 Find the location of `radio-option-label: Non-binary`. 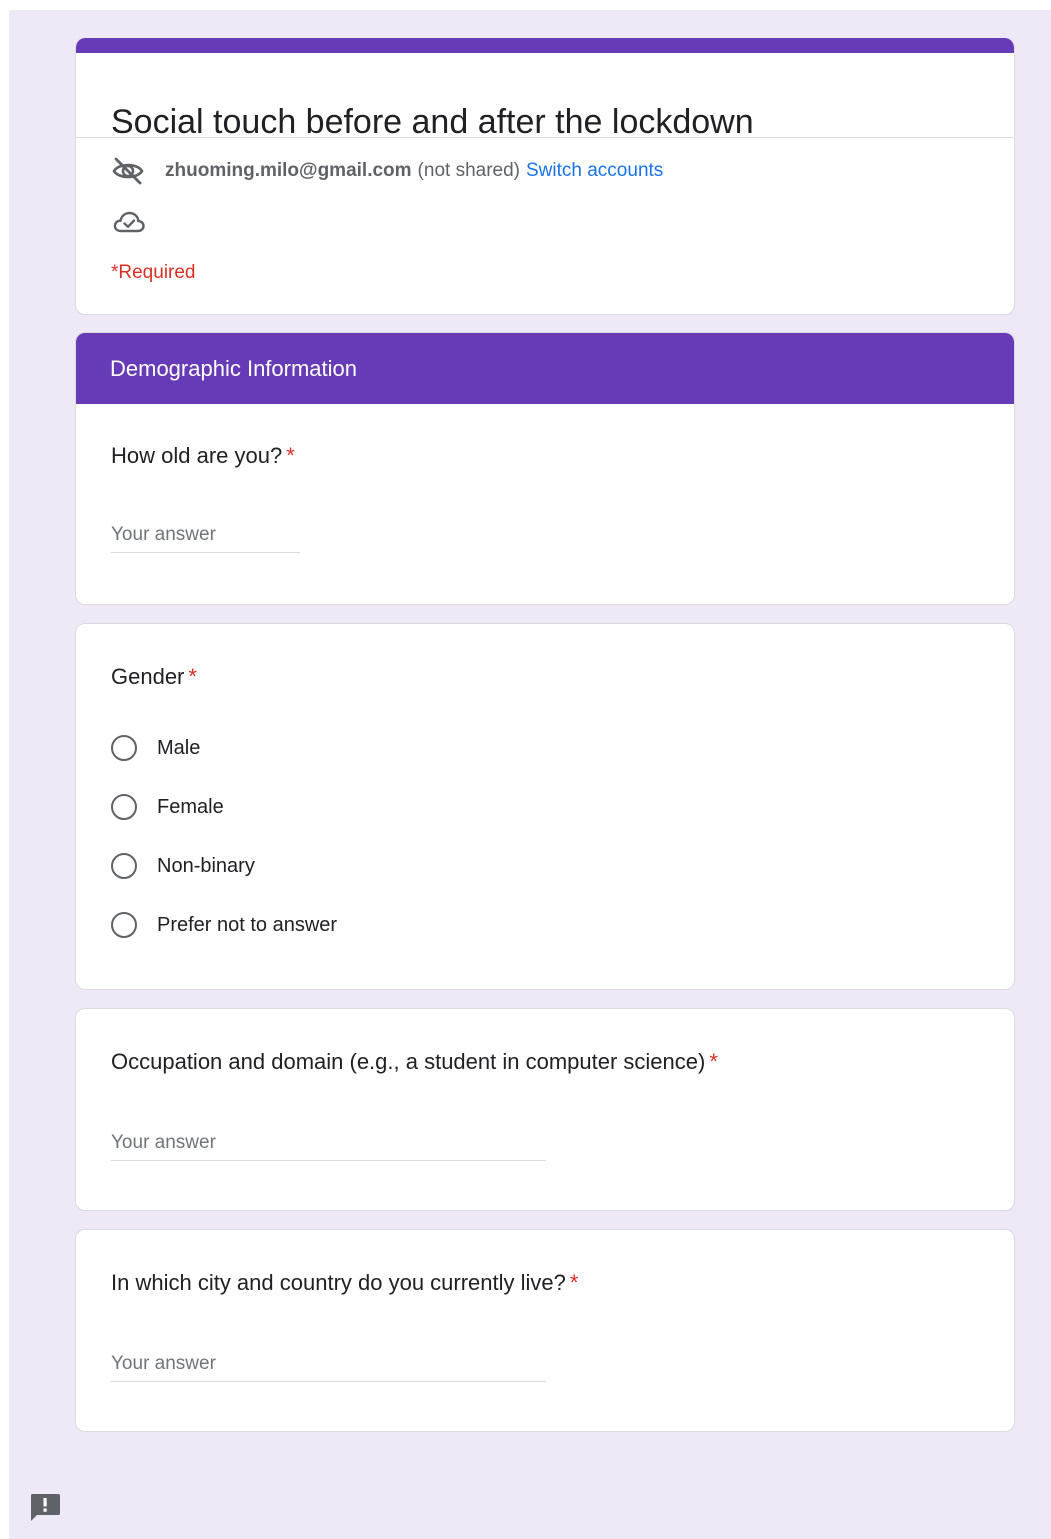

radio-option-label: Non-binary is located at coordinates (206, 865).